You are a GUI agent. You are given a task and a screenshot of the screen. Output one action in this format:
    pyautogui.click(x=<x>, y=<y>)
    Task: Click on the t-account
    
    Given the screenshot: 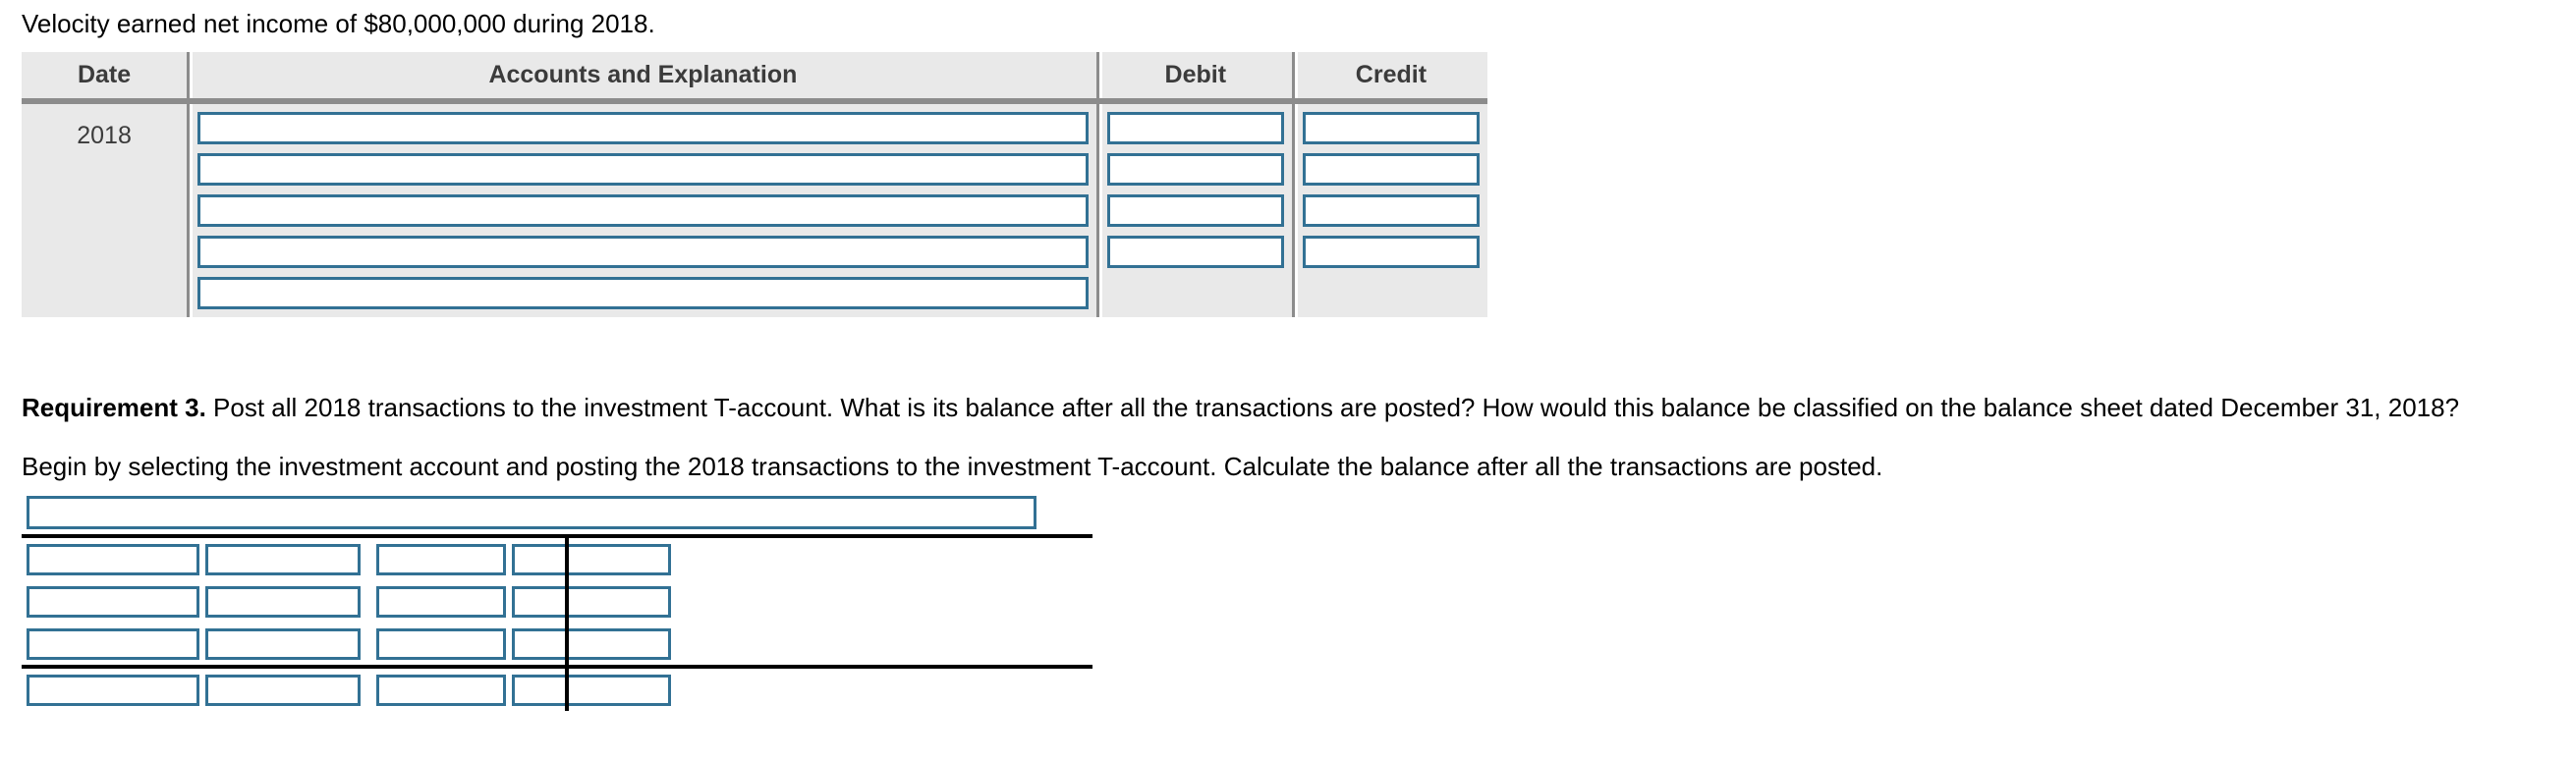 What is the action you would take?
    pyautogui.click(x=557, y=603)
    